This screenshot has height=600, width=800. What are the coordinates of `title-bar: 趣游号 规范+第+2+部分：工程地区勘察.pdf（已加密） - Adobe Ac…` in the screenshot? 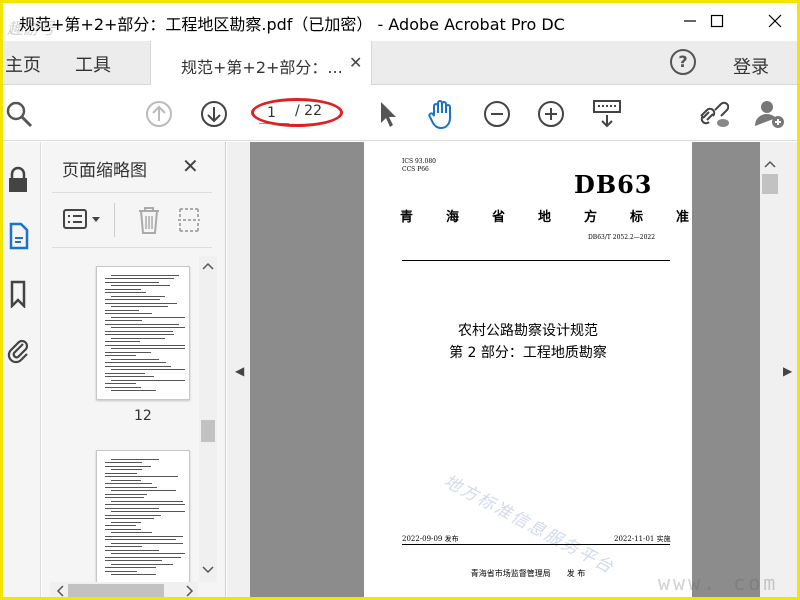 It's located at (400, 22).